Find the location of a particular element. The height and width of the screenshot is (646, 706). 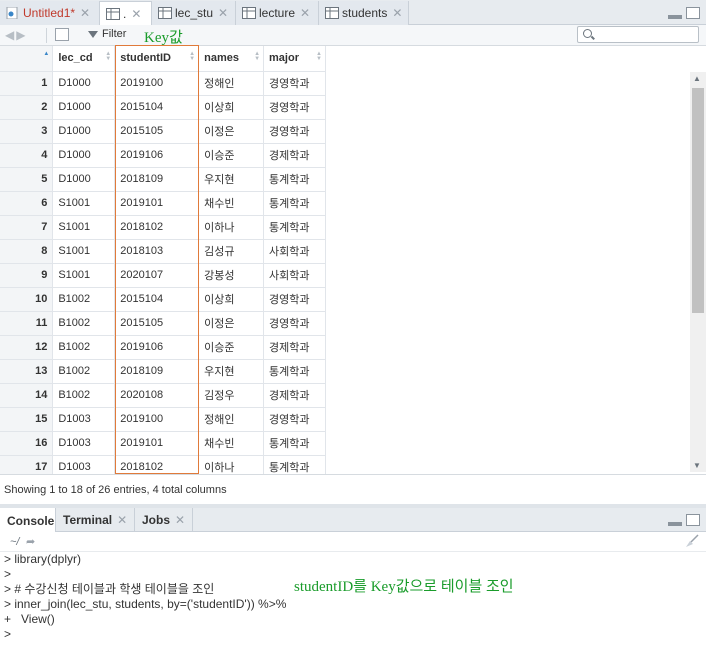

search-input is located at coordinates (646, 34).